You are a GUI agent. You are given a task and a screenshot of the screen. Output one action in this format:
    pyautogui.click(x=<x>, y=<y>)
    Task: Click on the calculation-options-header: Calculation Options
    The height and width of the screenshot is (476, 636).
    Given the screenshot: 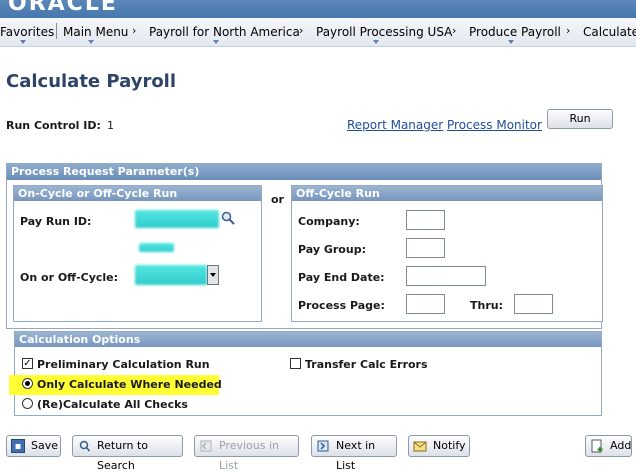 What is the action you would take?
    pyautogui.click(x=308, y=339)
    